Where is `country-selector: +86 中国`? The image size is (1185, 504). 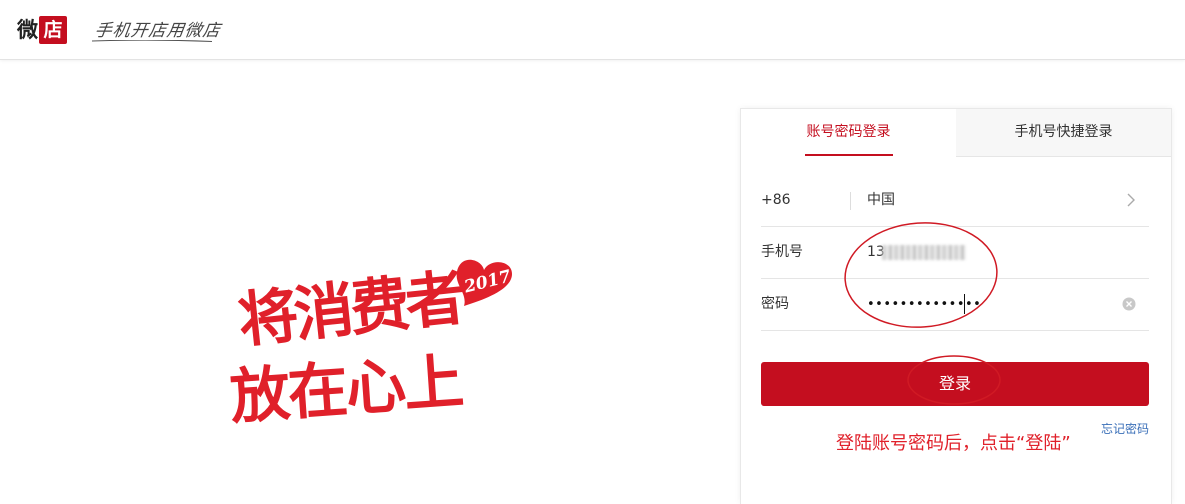 country-selector: +86 中国 is located at coordinates (955, 201).